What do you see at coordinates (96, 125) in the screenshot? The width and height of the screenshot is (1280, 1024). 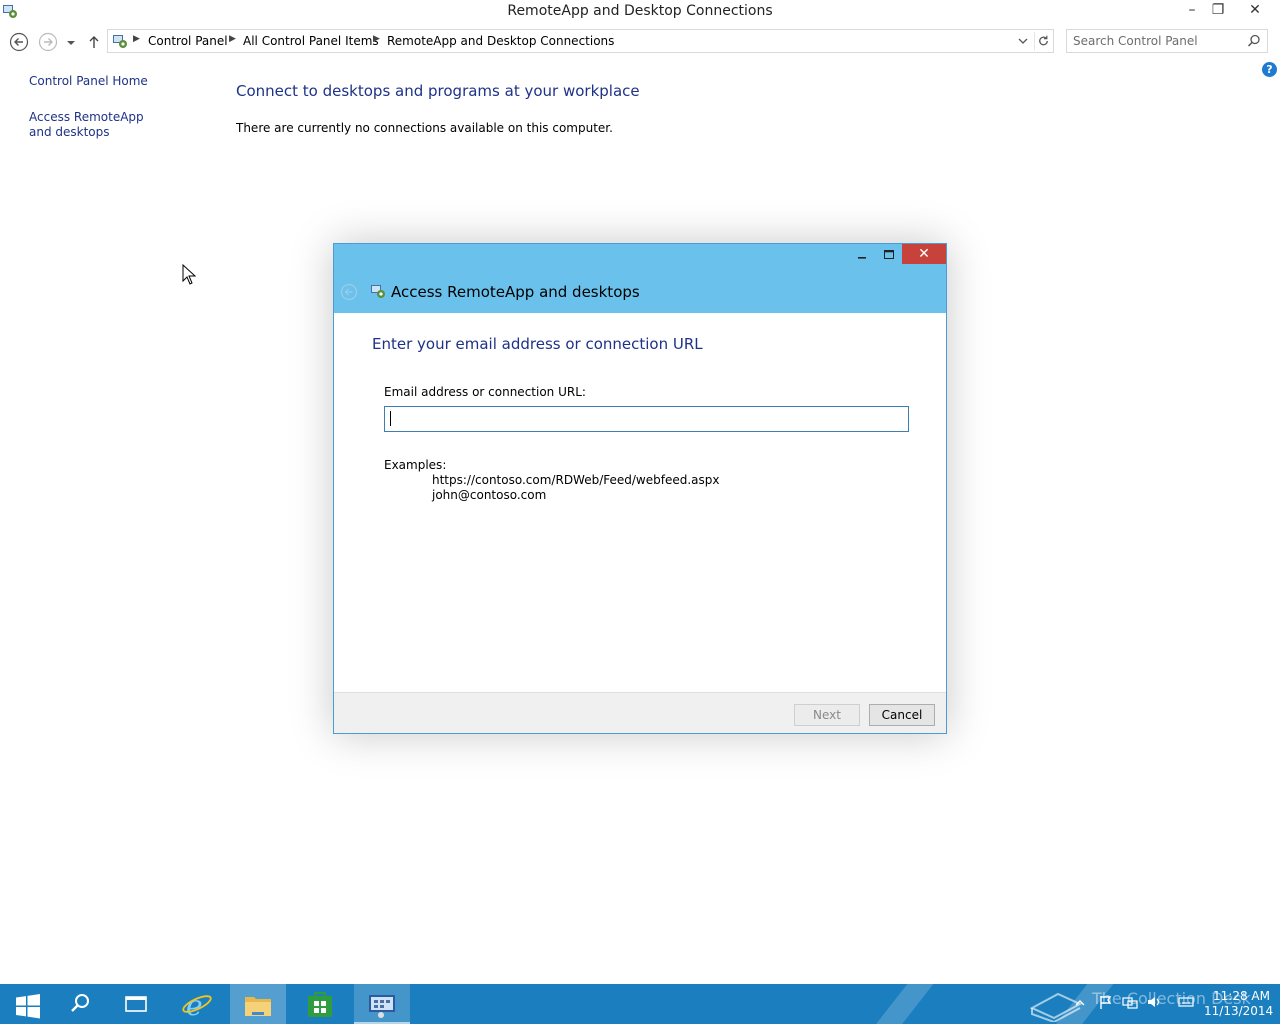 I see `access-remoteapp-link: Access RemoteApp and desktops` at bounding box center [96, 125].